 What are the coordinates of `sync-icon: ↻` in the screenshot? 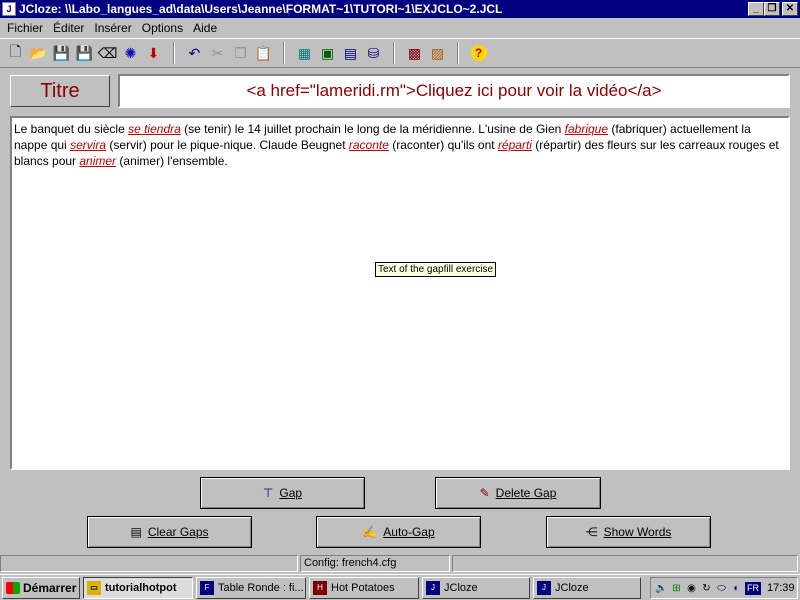 It's located at (706, 588).